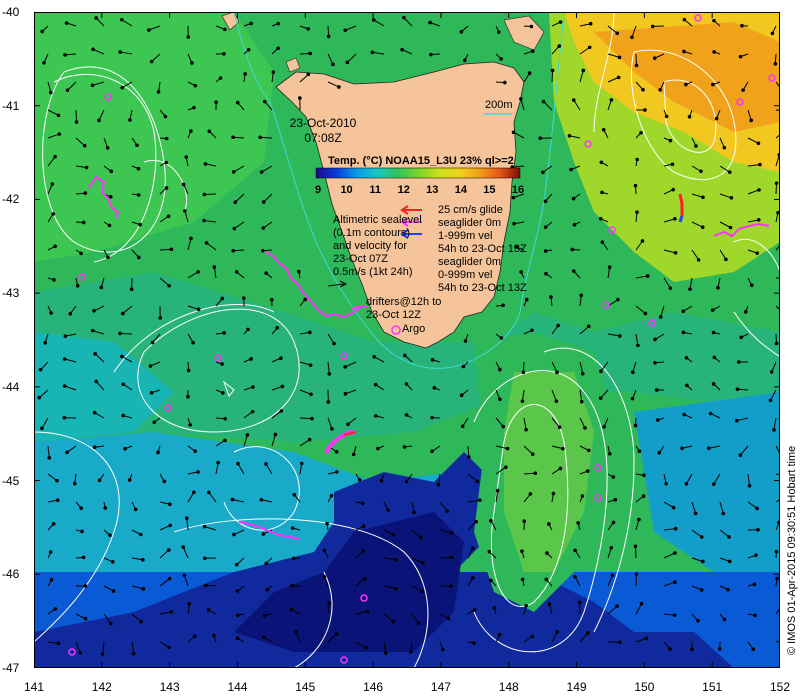 Image resolution: width=800 pixels, height=700 pixels. Describe the element at coordinates (372, 233) in the screenshot. I see `legend-line: (0.1m contours)` at that location.